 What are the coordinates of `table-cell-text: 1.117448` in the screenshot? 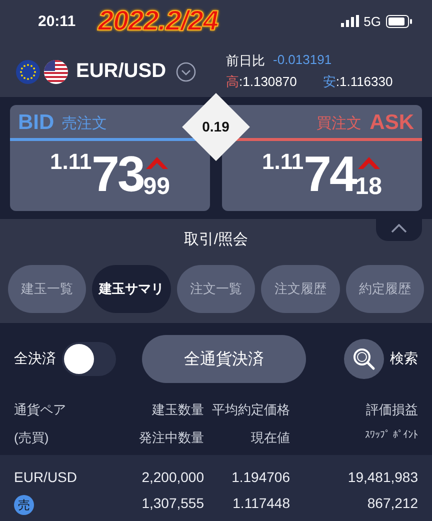 It's located at (261, 504).